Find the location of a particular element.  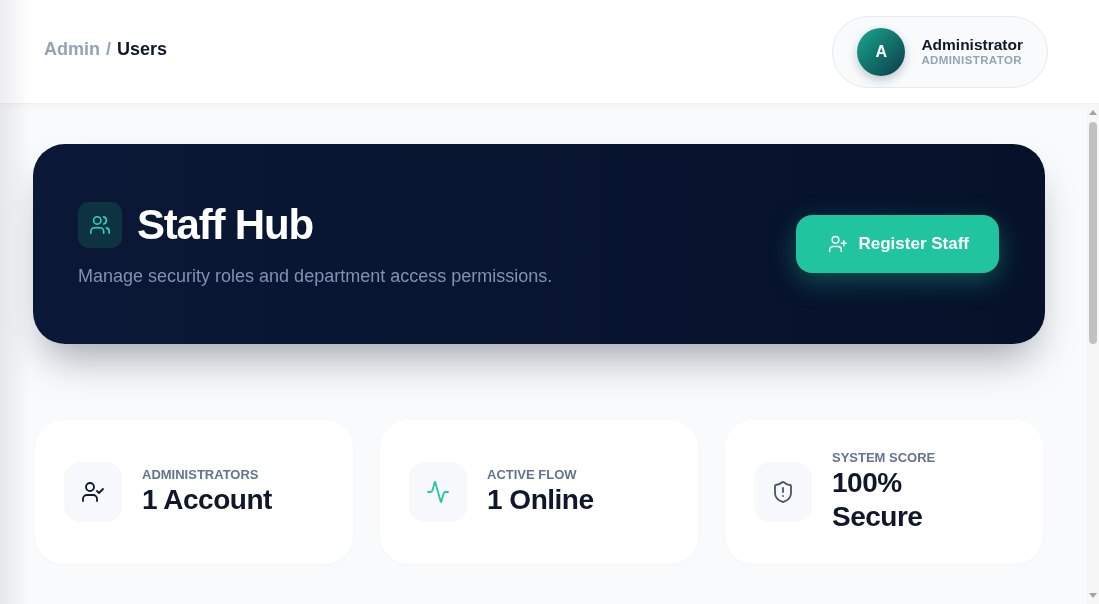

user-menu: A Administrator ADMINISTRATOR is located at coordinates (940, 51).